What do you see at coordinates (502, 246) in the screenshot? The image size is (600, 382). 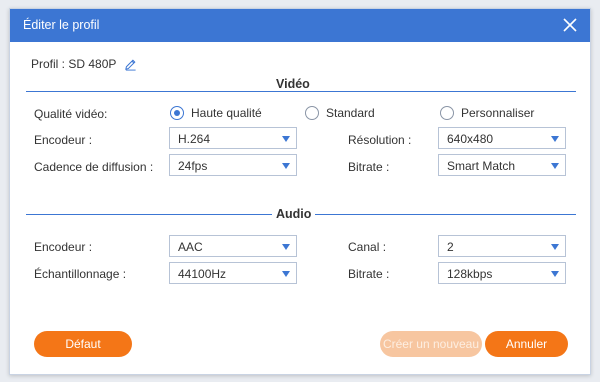 I see `channel-select: 2` at bounding box center [502, 246].